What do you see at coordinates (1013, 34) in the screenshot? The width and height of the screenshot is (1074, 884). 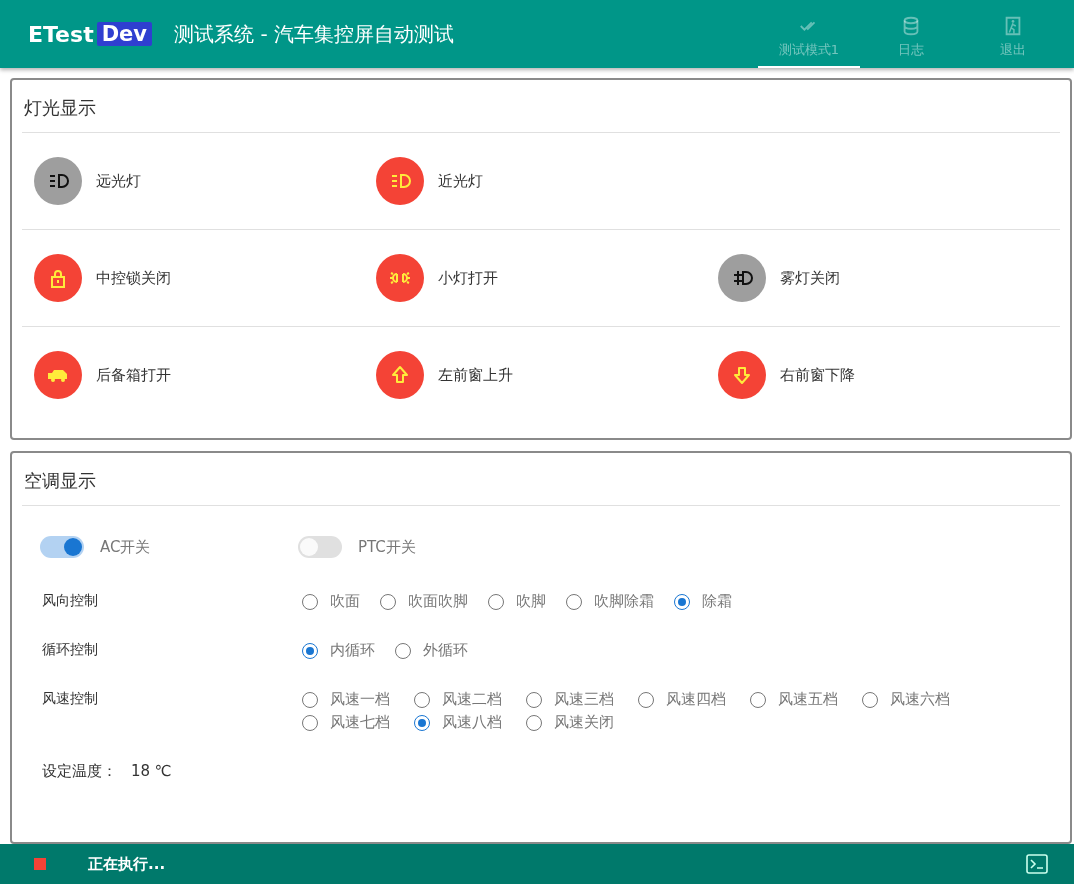 I see `nav-tab: 退出` at bounding box center [1013, 34].